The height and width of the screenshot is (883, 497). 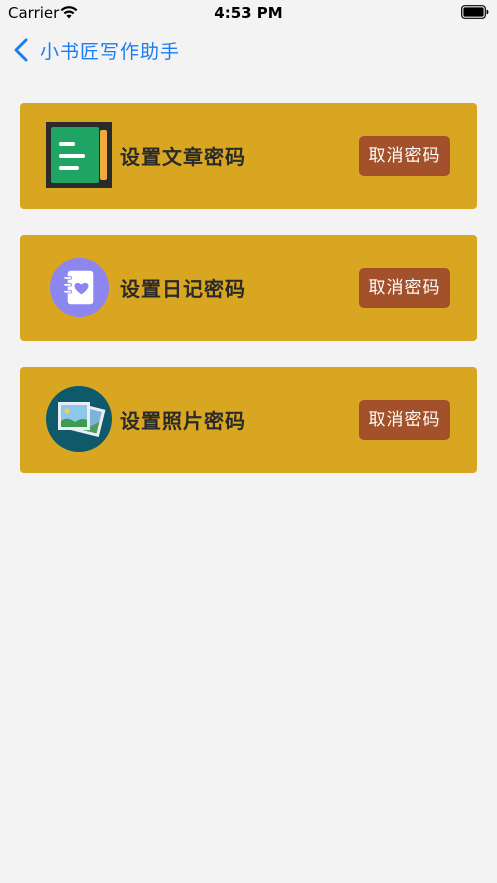 I want to click on clock: 4:53 PM, so click(x=248, y=13).